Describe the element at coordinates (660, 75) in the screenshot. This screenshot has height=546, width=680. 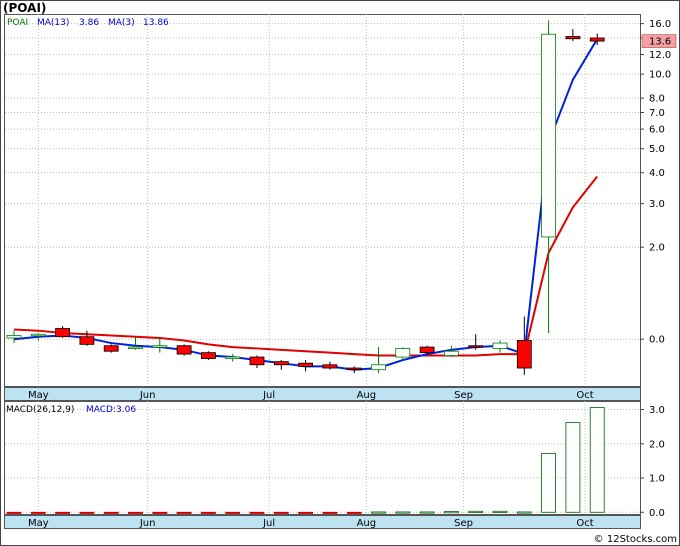
I see `price-y-tick-label: 10.0` at that location.